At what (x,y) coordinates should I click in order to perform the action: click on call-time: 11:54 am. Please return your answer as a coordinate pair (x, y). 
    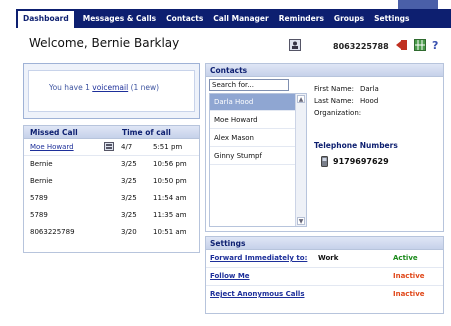
    Looking at the image, I should click on (170, 198).